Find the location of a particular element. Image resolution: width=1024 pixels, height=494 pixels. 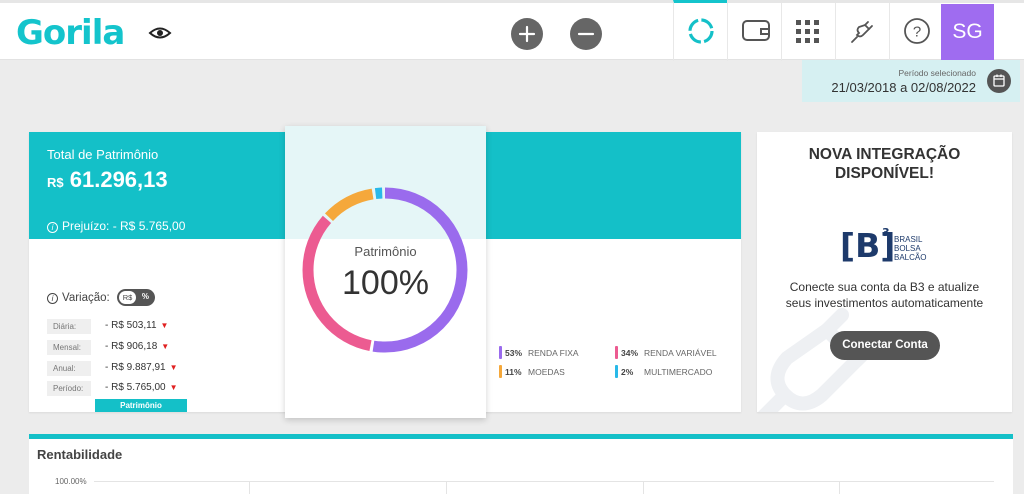

plus-button is located at coordinates (527, 34).